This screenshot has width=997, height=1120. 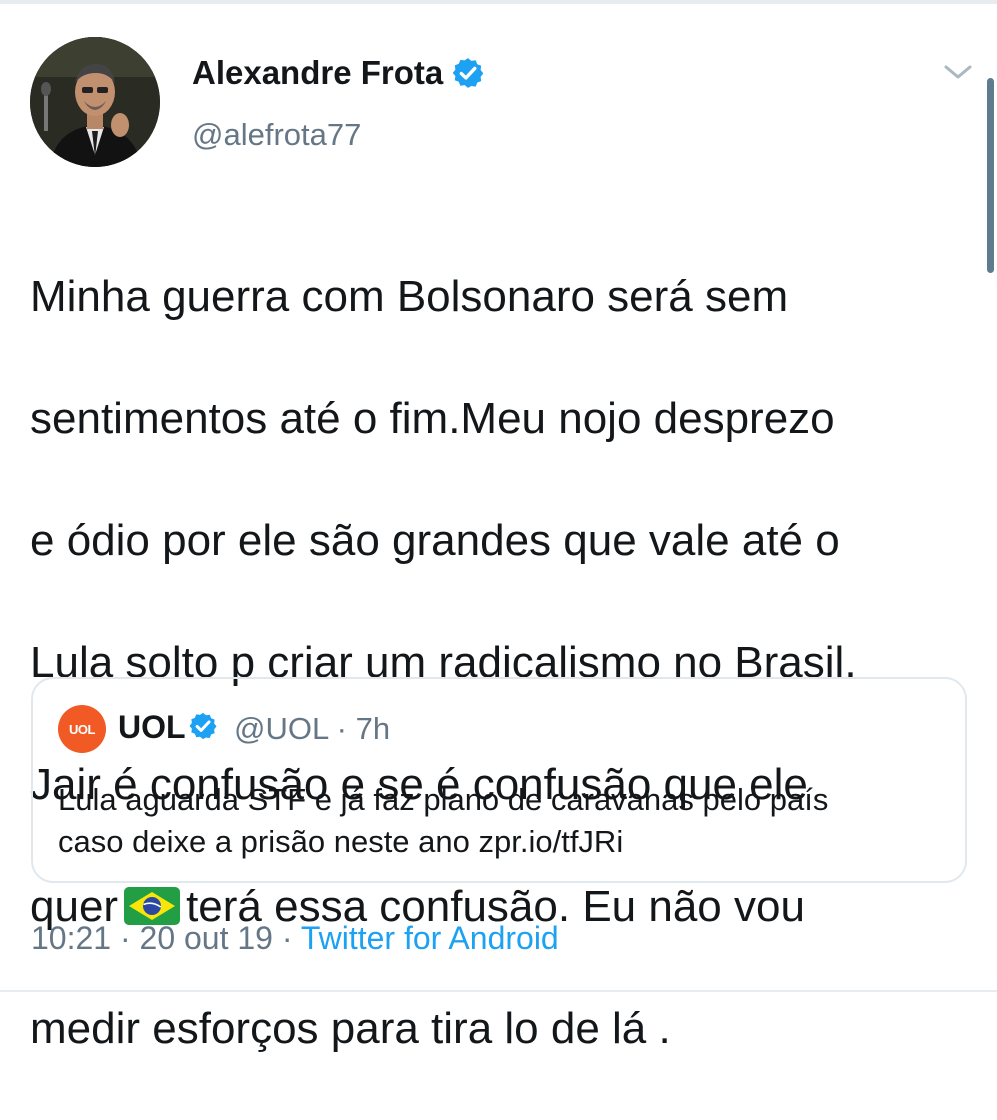 What do you see at coordinates (498, 2) in the screenshot?
I see `top-divider` at bounding box center [498, 2].